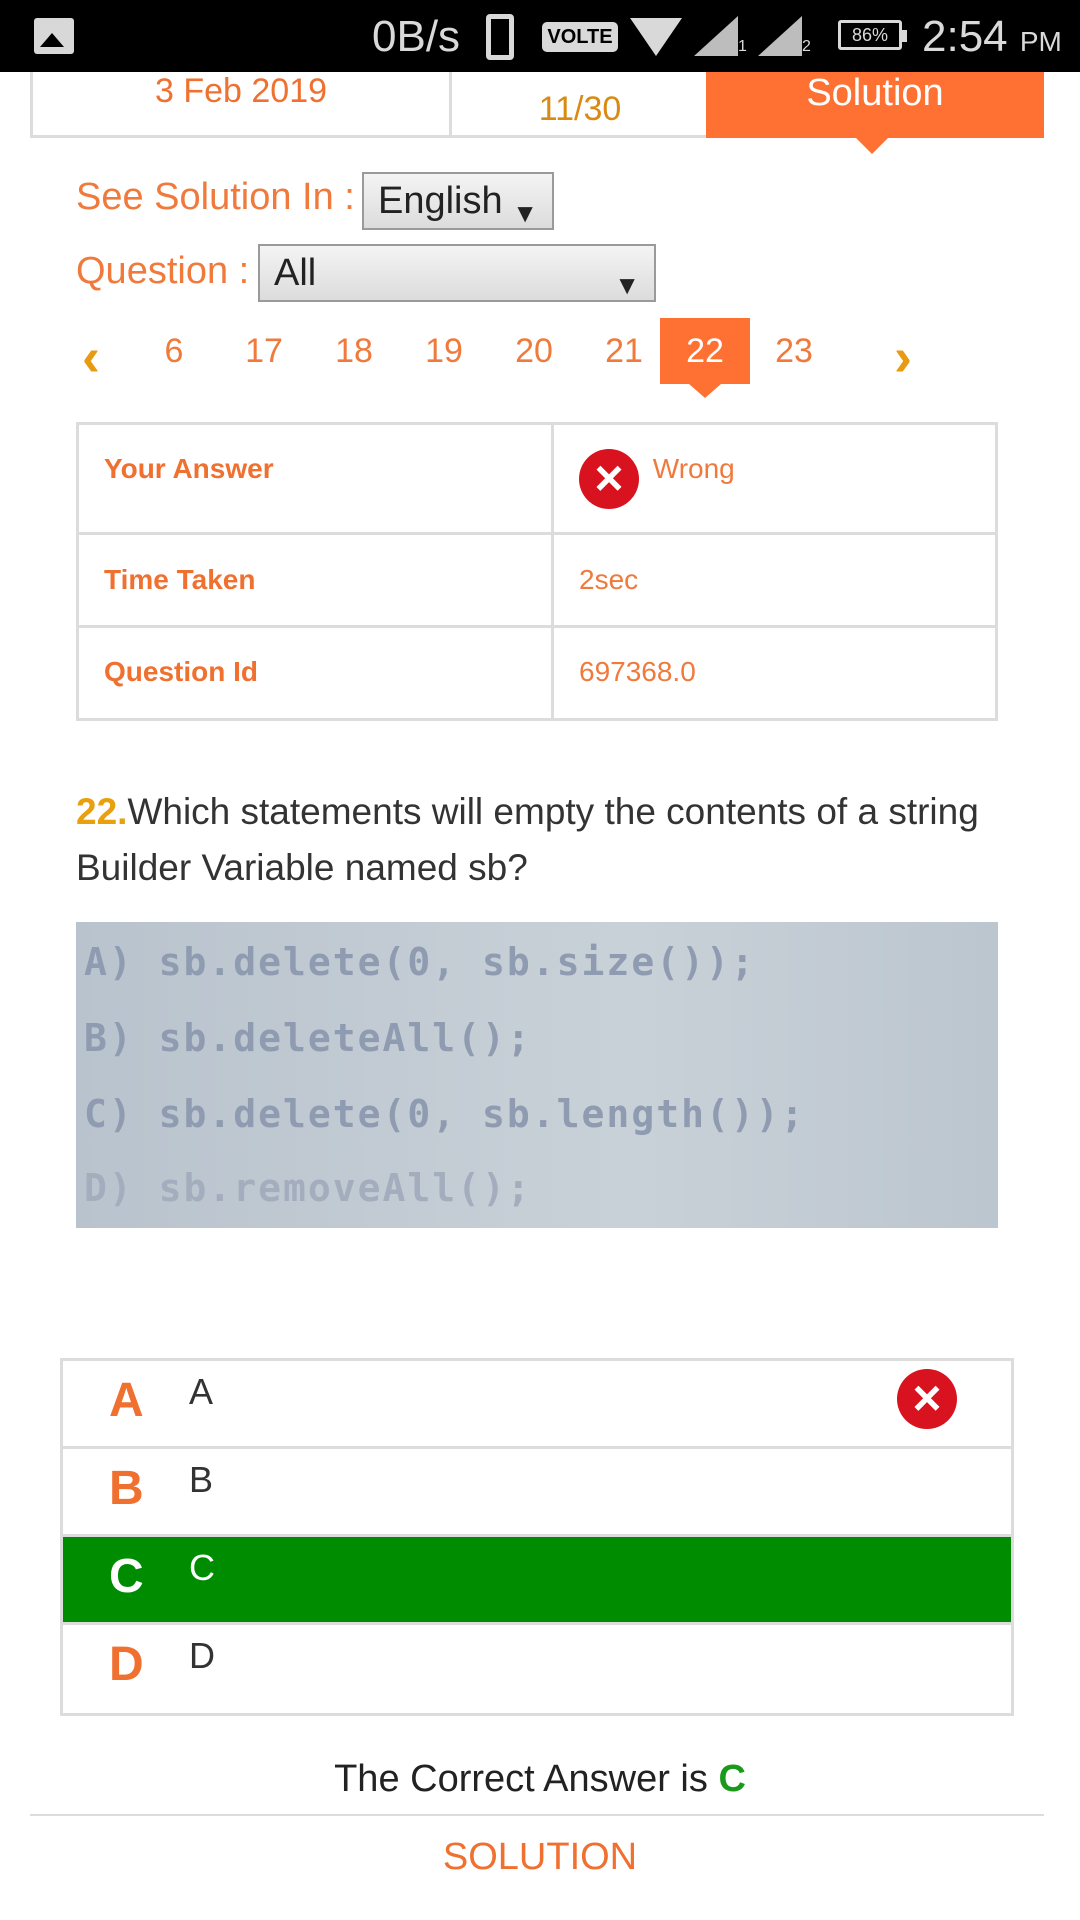  Describe the element at coordinates (440, 201) in the screenshot. I see `language-select-value: English` at that location.